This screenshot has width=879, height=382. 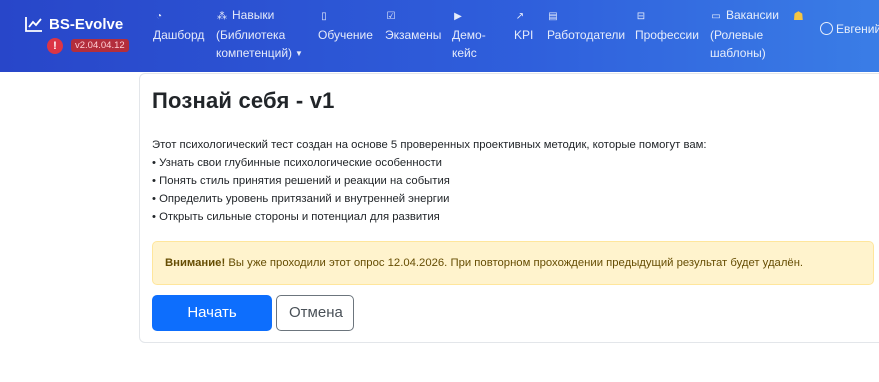 I want to click on nav-vacancies: ▭ Вакансии (Ролевые шаблоны), so click(x=744, y=34).